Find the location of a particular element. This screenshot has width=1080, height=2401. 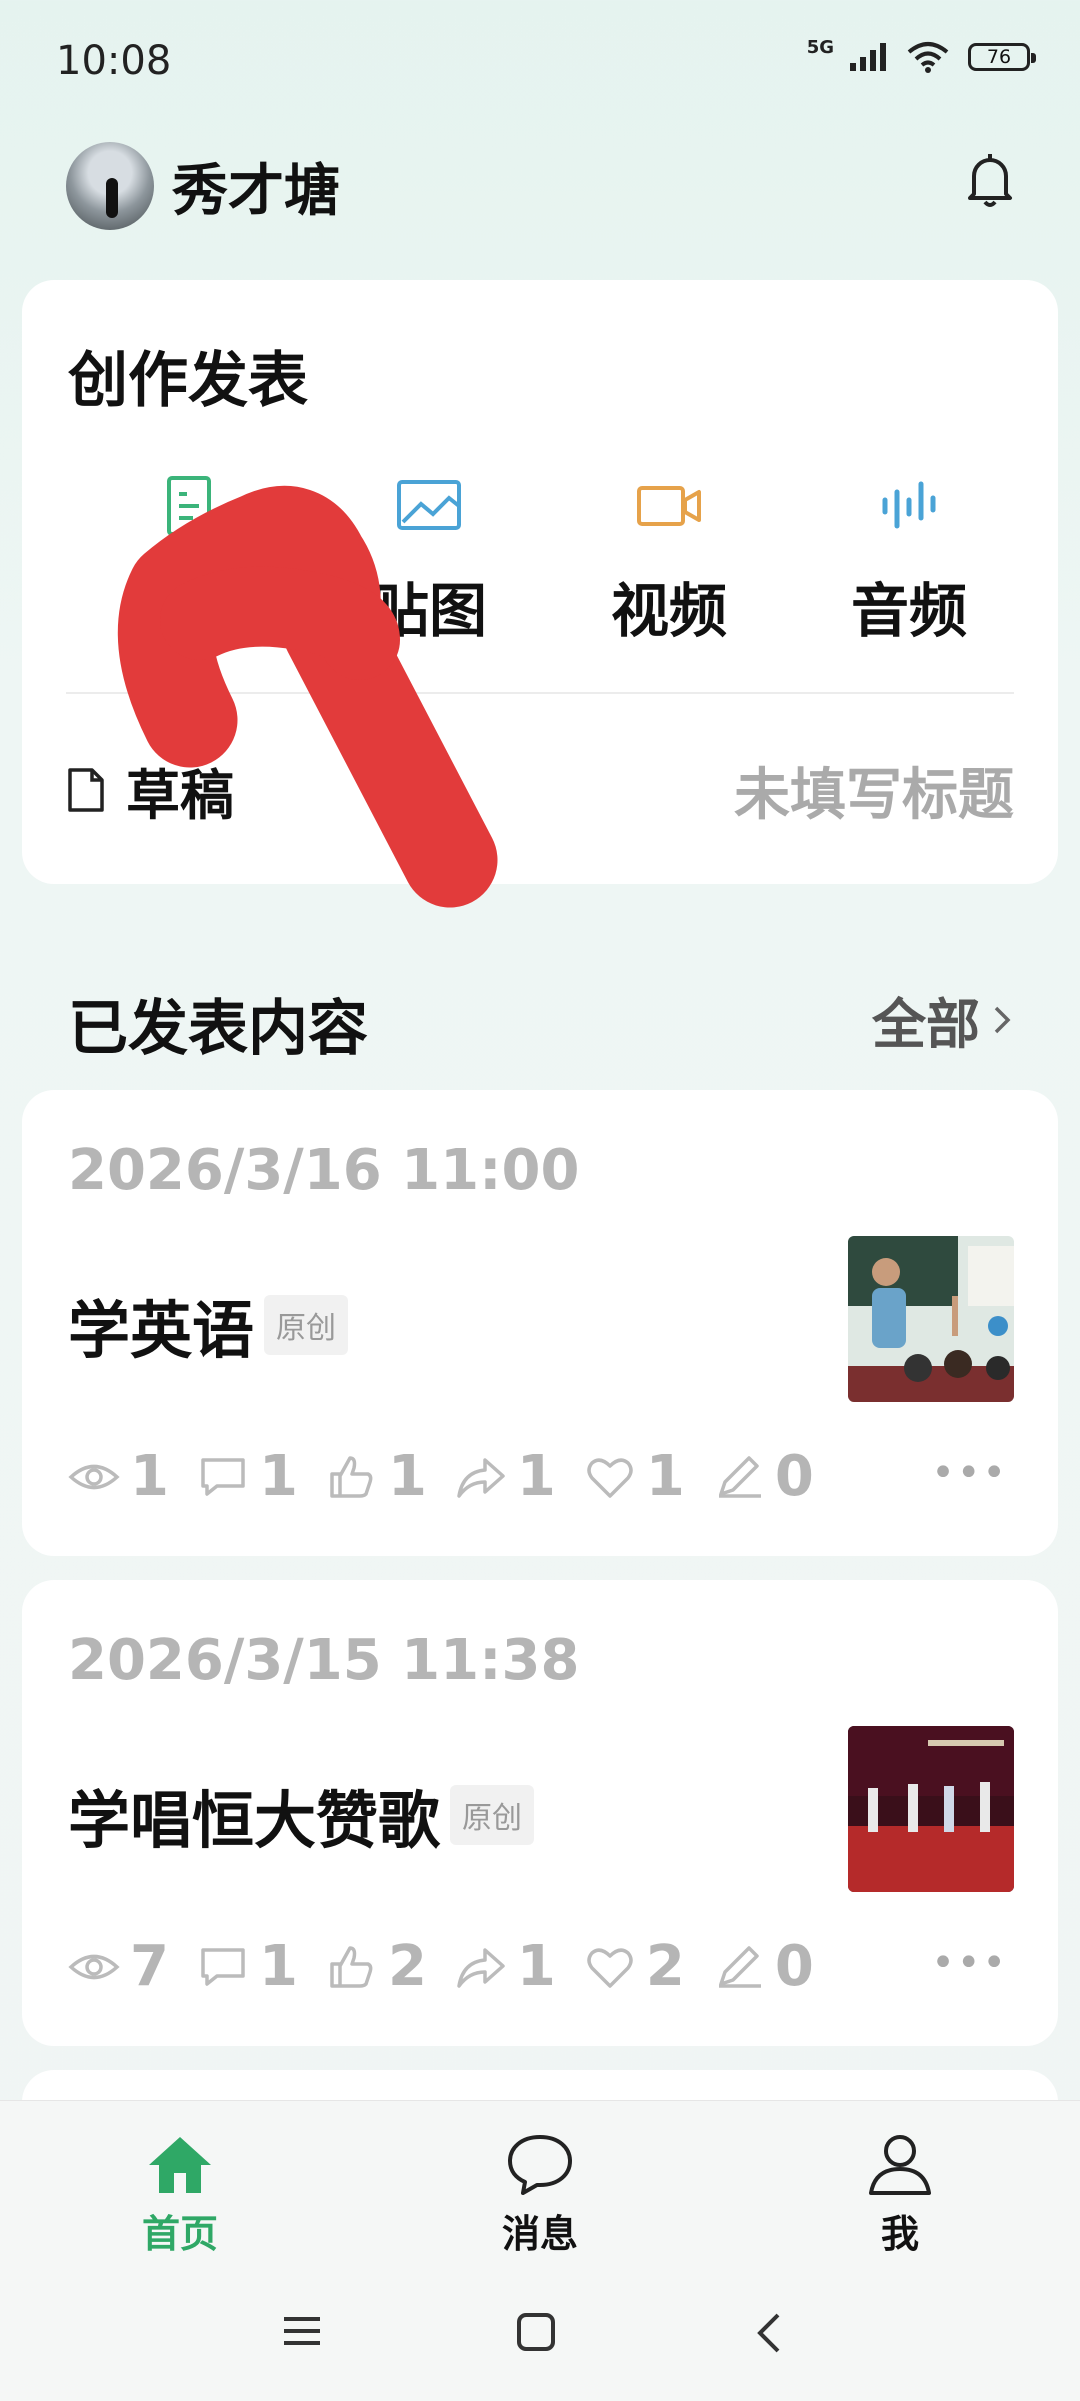

wifi-icon is located at coordinates (928, 57).